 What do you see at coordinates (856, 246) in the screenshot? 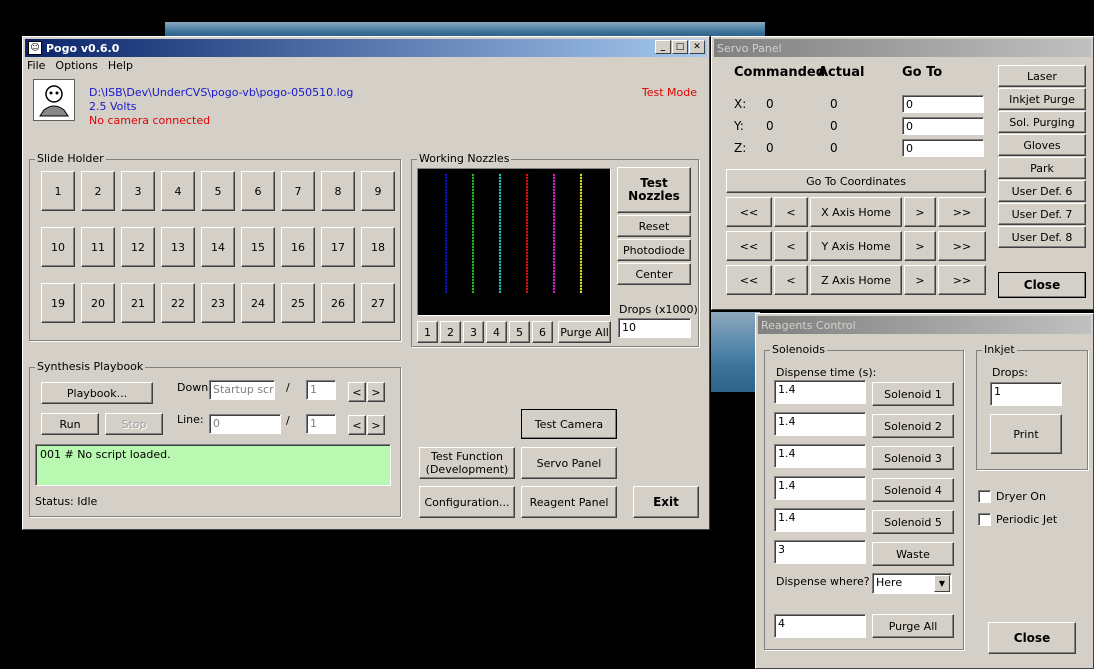
I see `axis-home-button: Y Axis Home` at bounding box center [856, 246].